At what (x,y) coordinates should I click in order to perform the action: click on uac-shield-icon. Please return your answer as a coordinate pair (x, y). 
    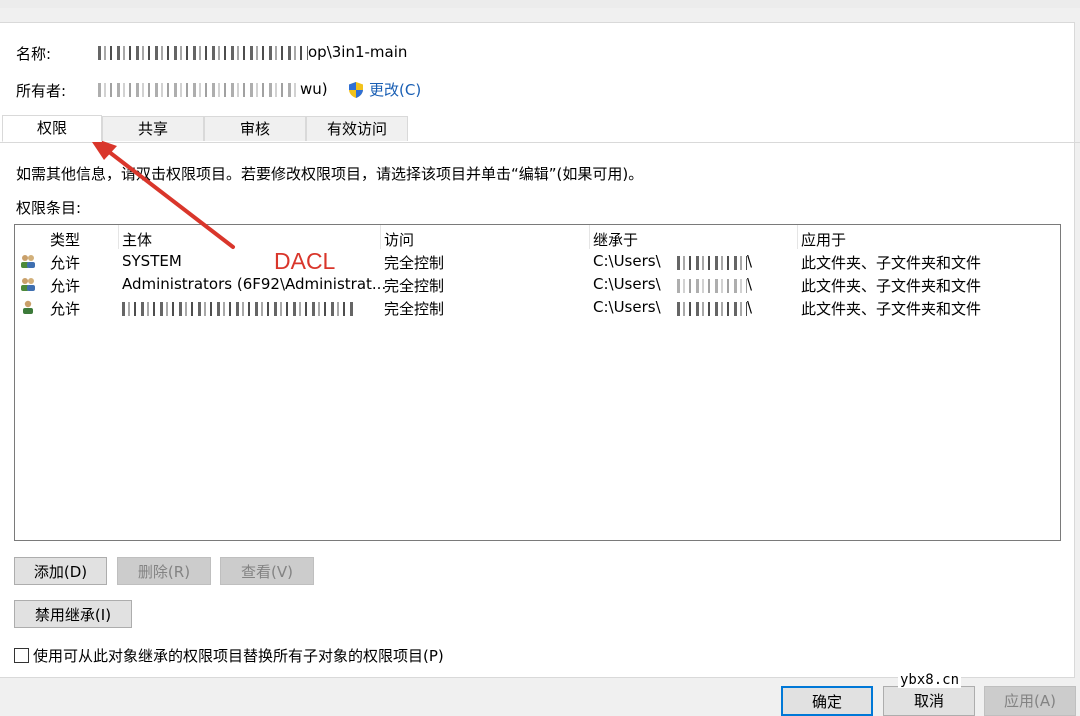
    Looking at the image, I should click on (356, 89).